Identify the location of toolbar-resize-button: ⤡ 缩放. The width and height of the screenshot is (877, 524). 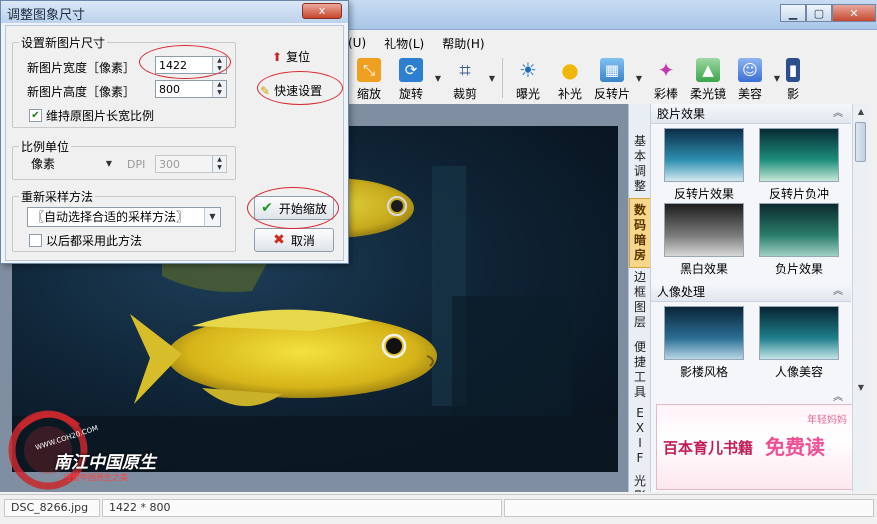
(369, 78).